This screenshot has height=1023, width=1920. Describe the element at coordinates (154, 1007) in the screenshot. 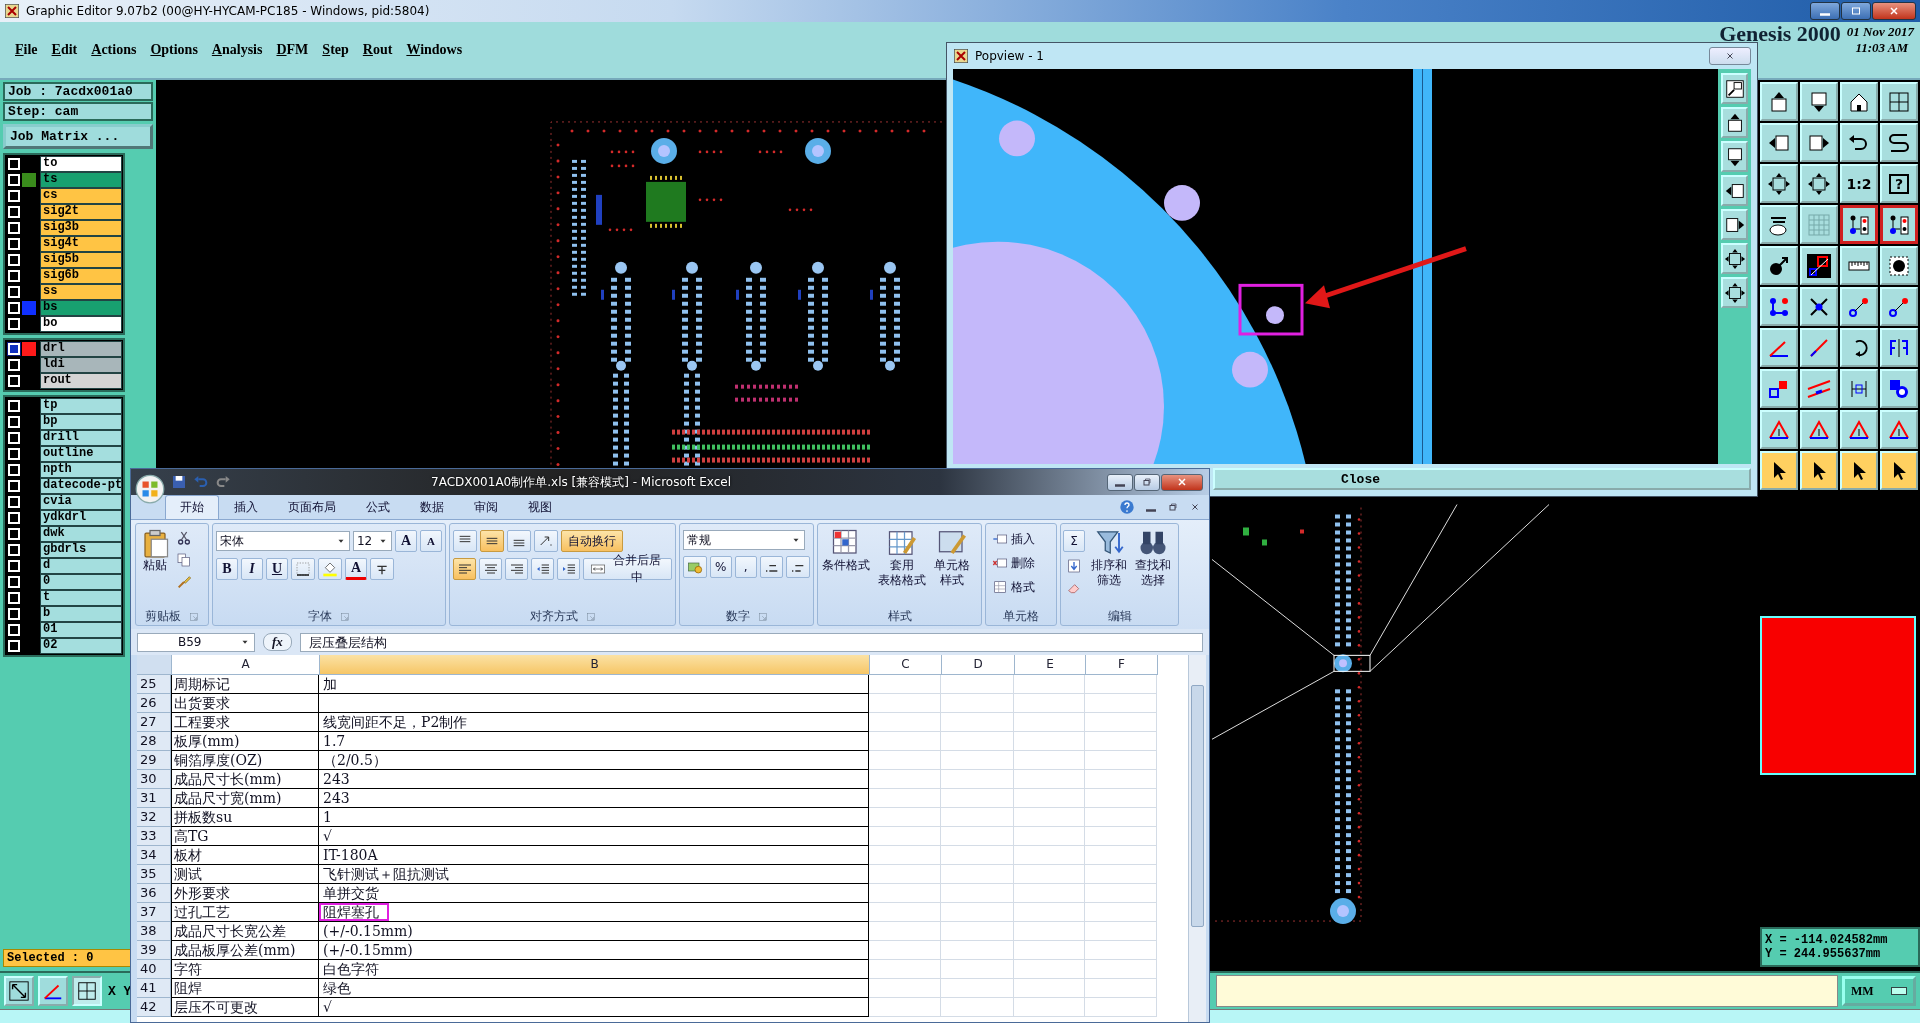

I see `row-header: 42` at that location.